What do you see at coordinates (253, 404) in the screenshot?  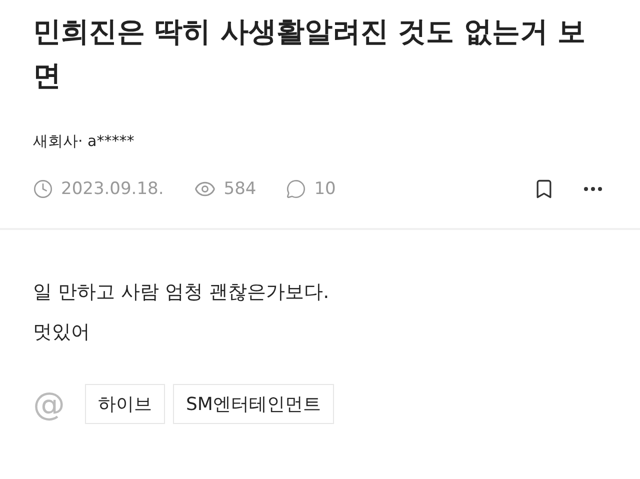 I see `tag-chip: SM엔터테인먼트` at bounding box center [253, 404].